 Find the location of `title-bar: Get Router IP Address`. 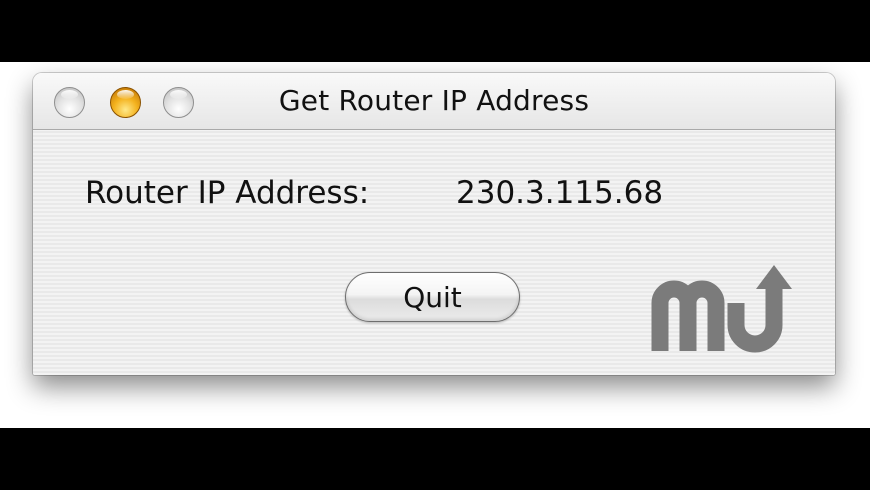

title-bar: Get Router IP Address is located at coordinates (434, 101).